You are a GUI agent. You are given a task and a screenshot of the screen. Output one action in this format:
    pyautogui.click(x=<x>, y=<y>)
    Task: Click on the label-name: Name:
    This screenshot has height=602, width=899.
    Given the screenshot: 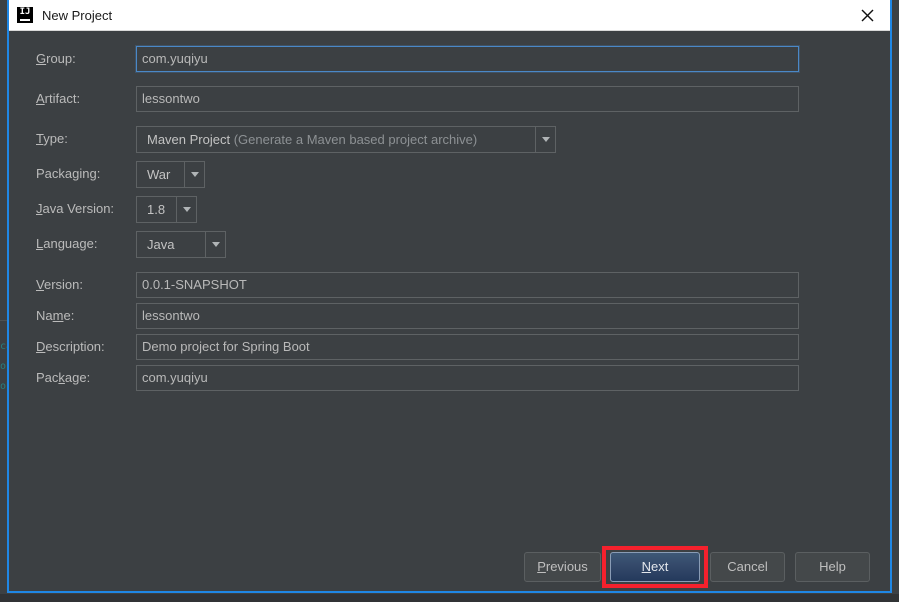 What is the action you would take?
    pyautogui.click(x=55, y=315)
    